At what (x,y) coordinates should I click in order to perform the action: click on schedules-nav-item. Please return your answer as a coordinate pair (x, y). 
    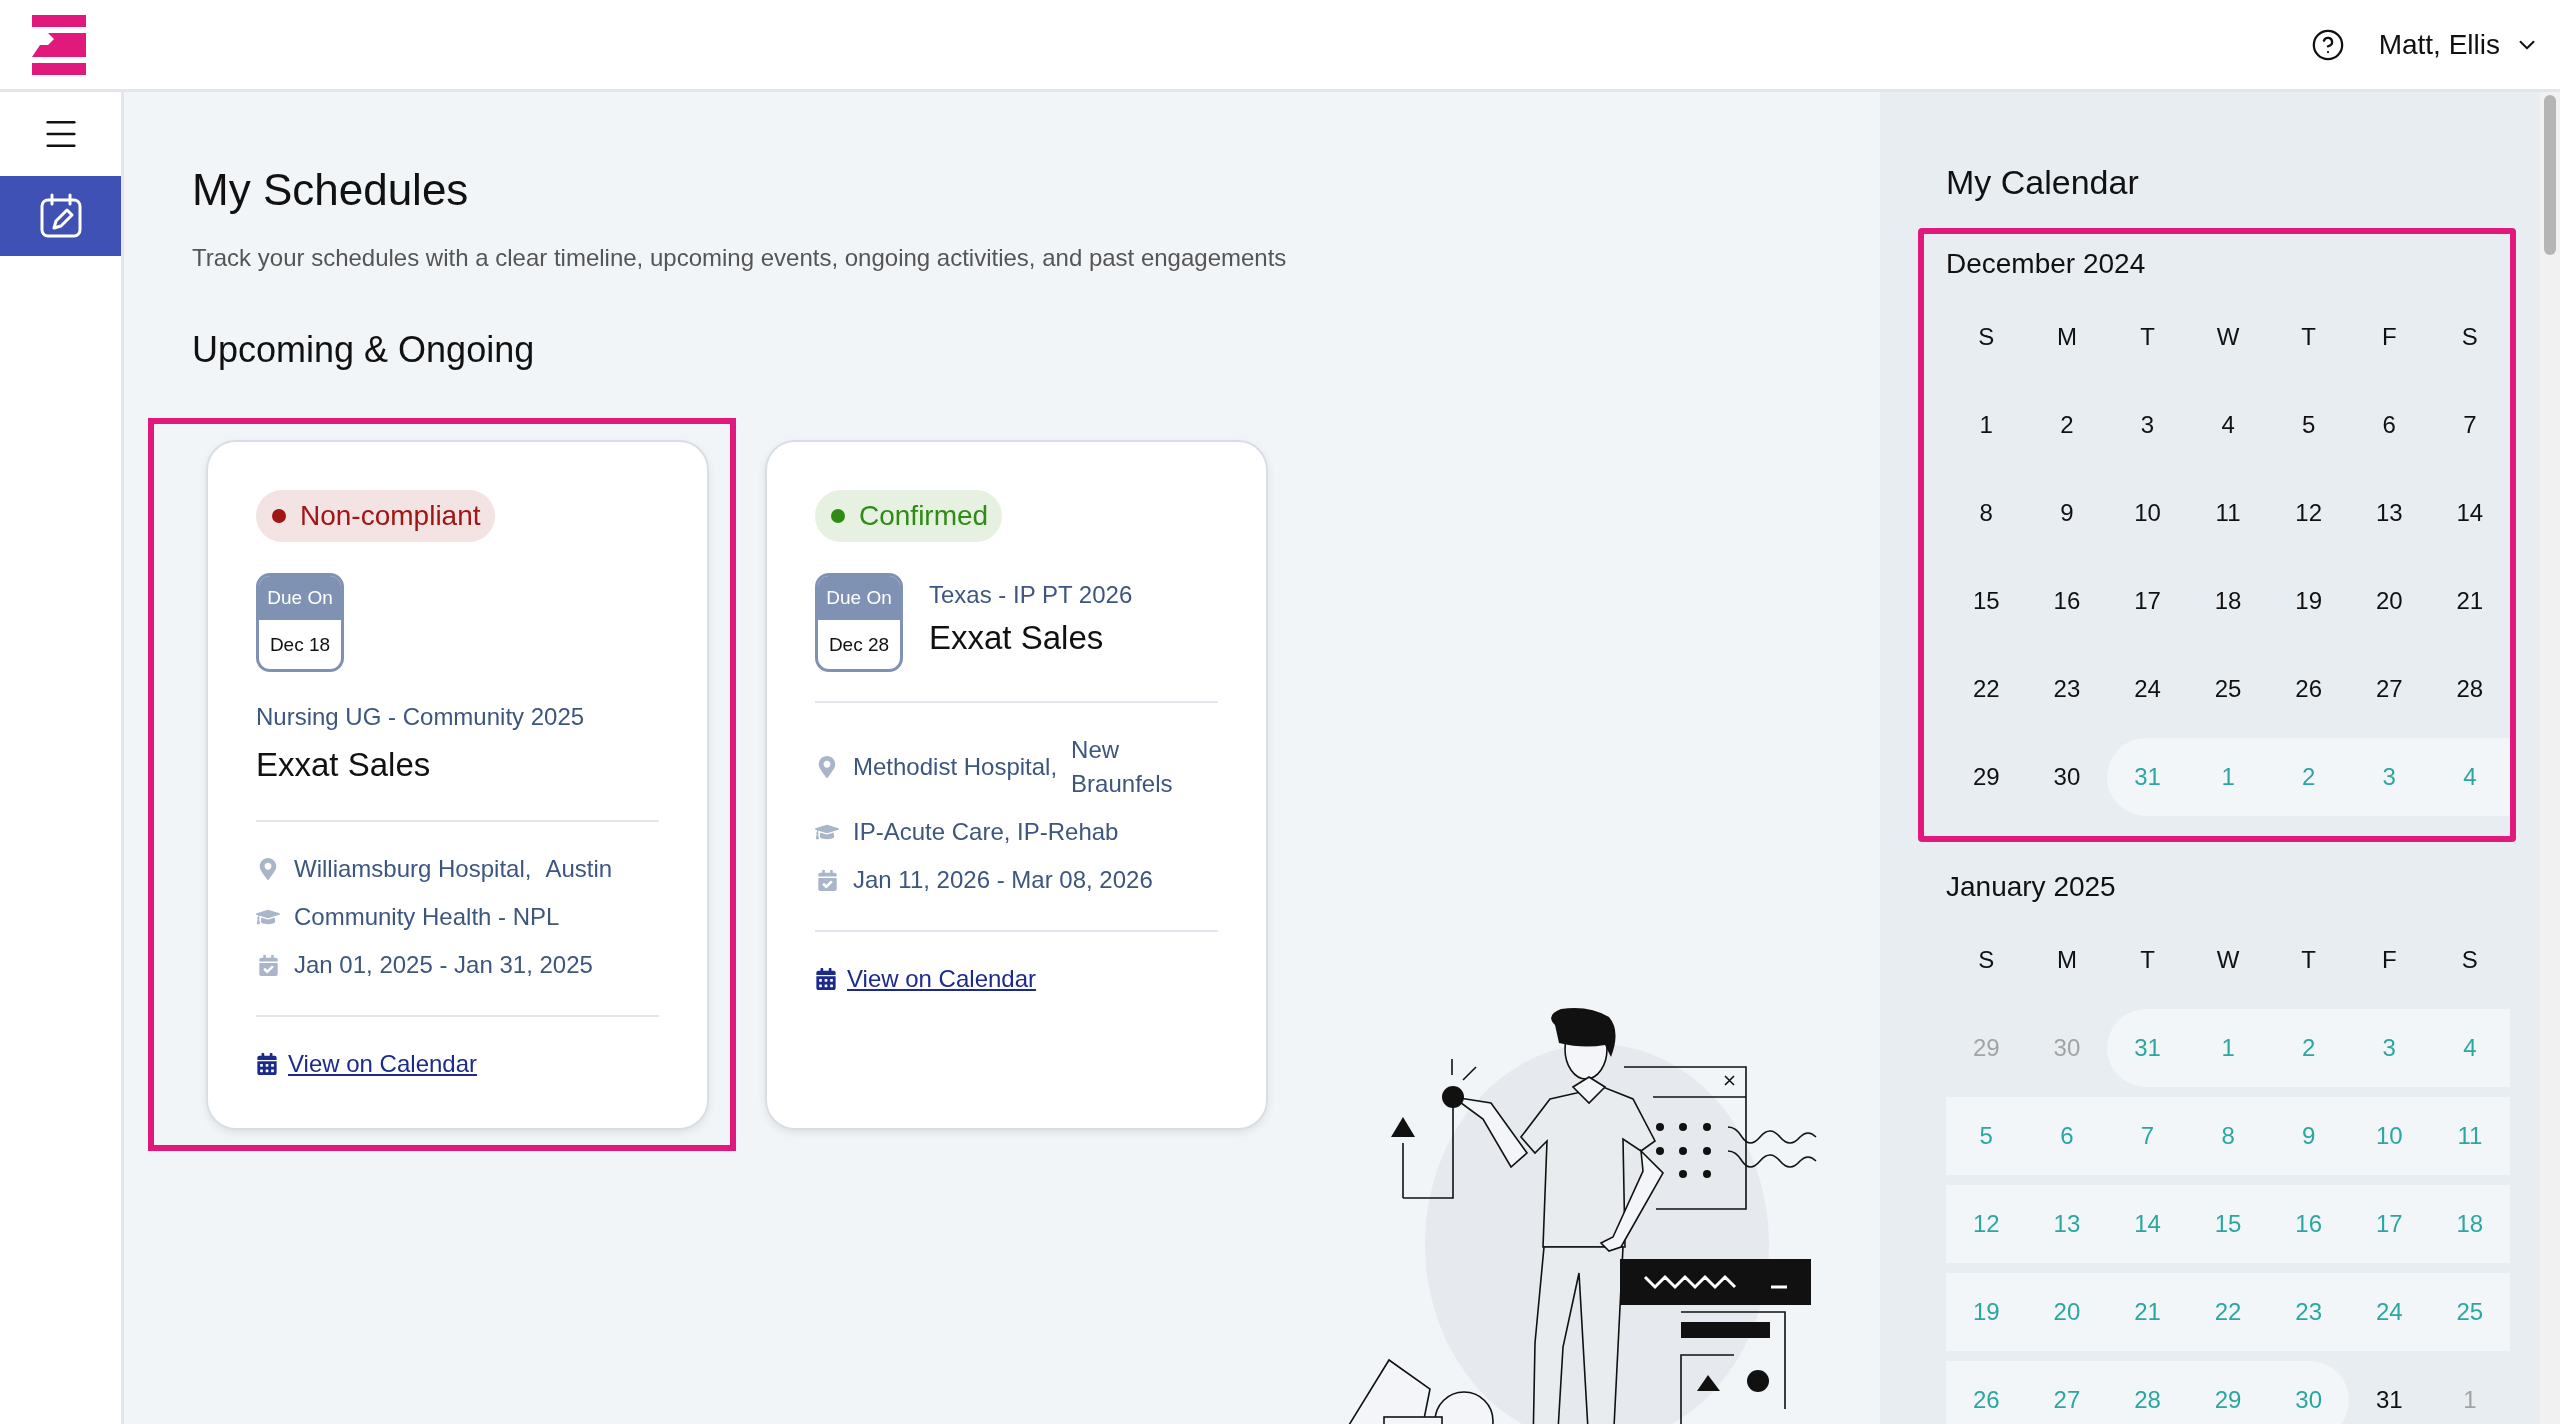
    Looking at the image, I should click on (60, 216).